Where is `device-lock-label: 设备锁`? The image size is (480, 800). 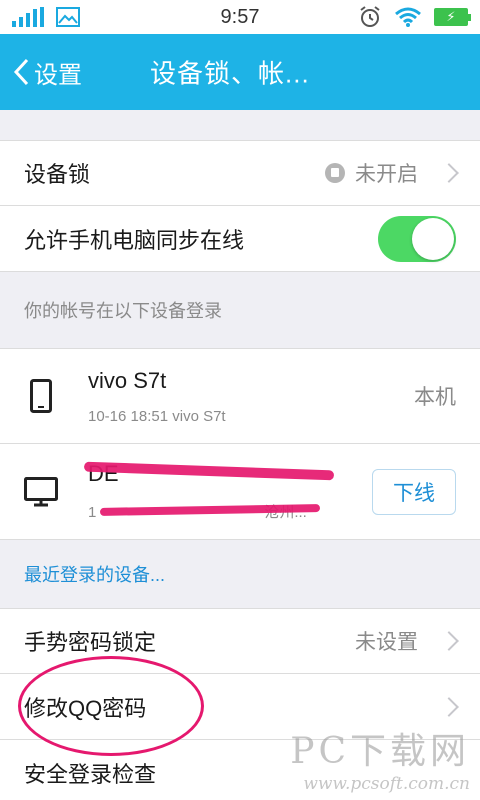
device-lock-label: 设备锁 is located at coordinates (57, 174).